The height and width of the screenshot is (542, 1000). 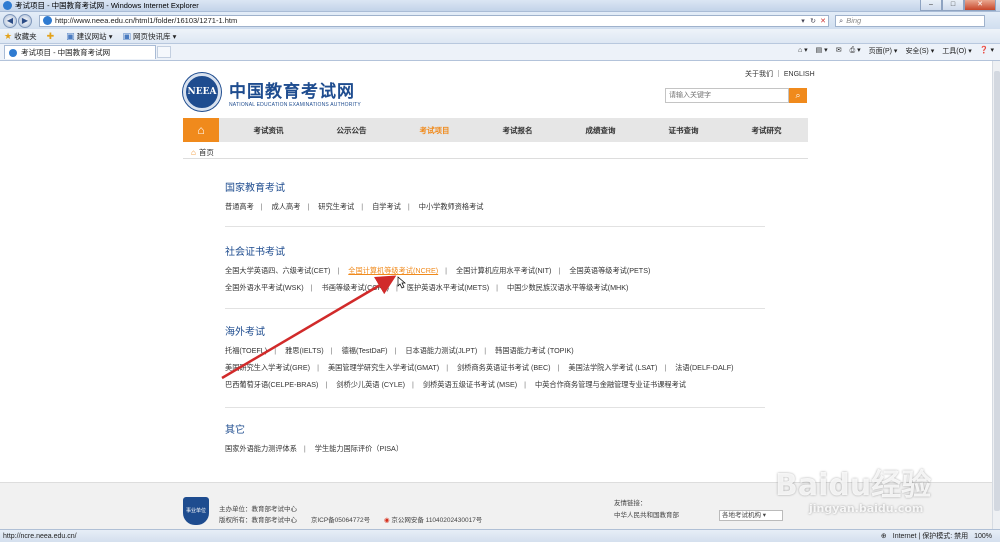 I want to click on exam-link: 德福(TestDaF), so click(x=365, y=350).